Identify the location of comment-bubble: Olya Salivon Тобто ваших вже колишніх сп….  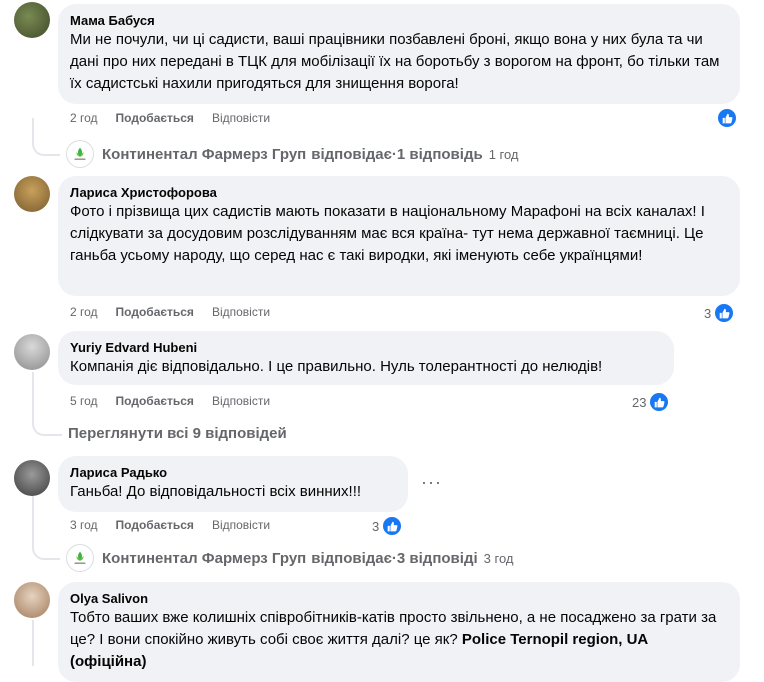
(399, 632).